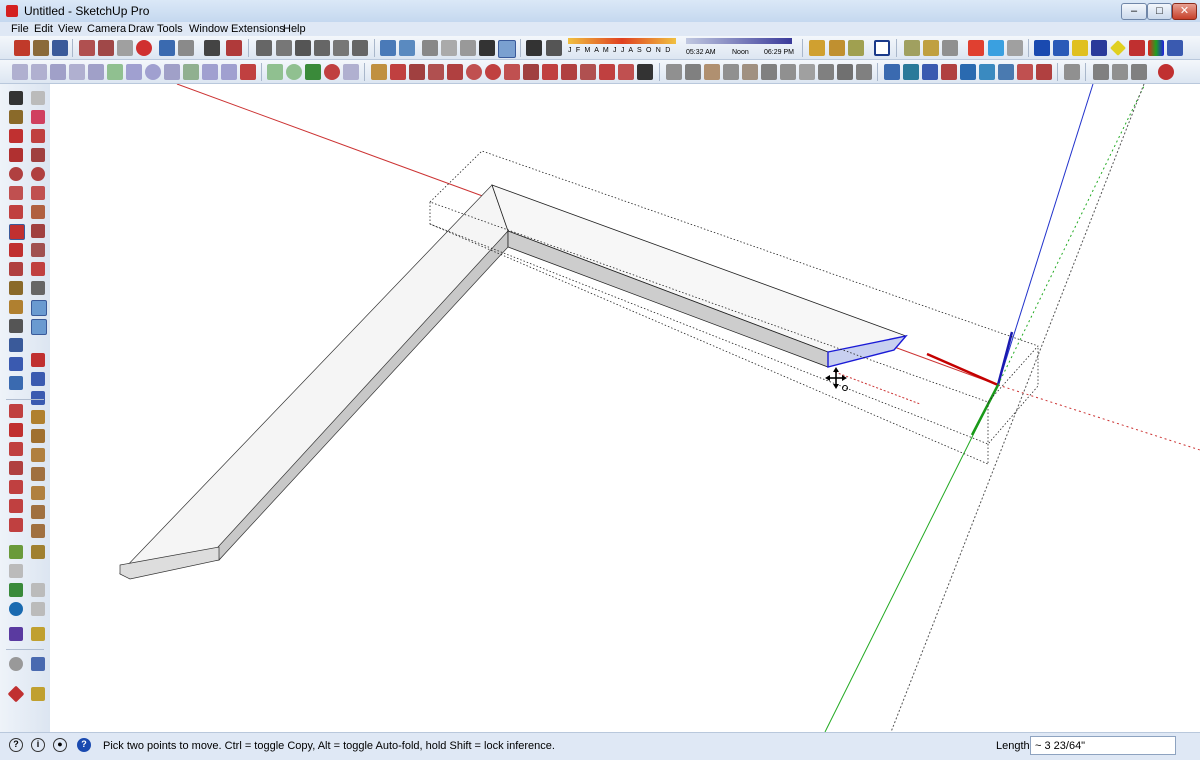 The image size is (1200, 760). What do you see at coordinates (41, 48) in the screenshot?
I see `open-folder-icon` at bounding box center [41, 48].